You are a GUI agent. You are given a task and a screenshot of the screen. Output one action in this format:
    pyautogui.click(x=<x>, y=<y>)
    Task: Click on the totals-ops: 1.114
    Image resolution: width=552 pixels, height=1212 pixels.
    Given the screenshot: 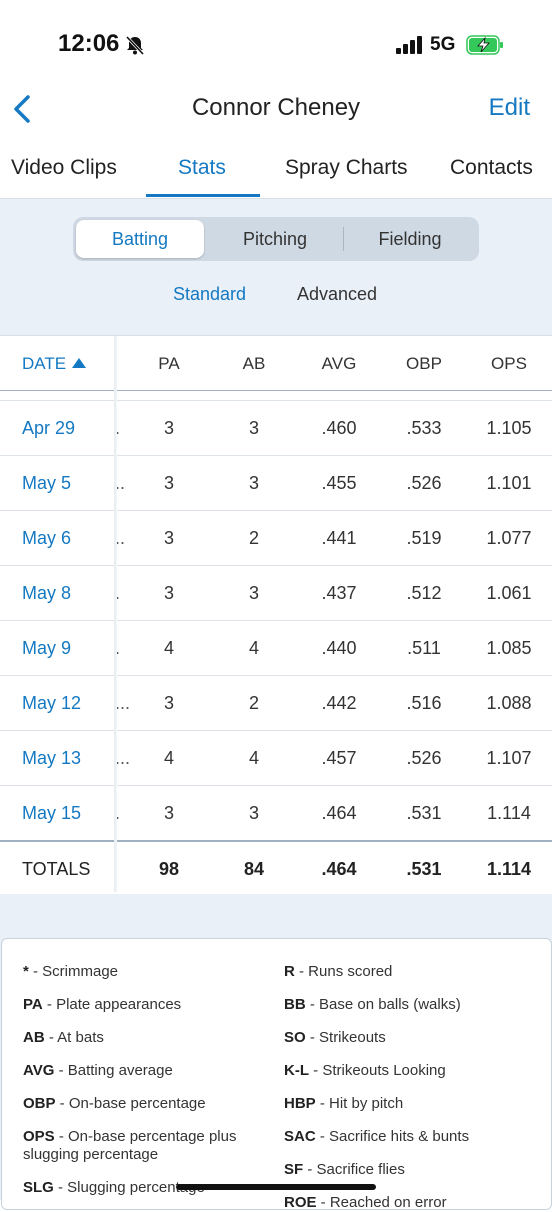 What is the action you would take?
    pyautogui.click(x=509, y=869)
    